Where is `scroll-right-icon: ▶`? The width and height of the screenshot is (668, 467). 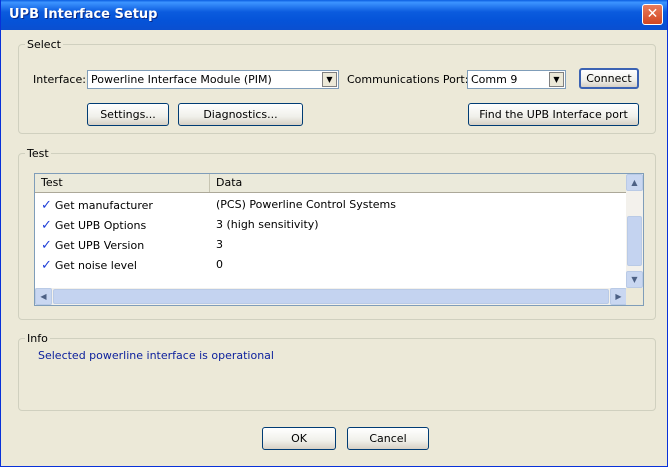
scroll-right-icon: ▶ is located at coordinates (618, 296).